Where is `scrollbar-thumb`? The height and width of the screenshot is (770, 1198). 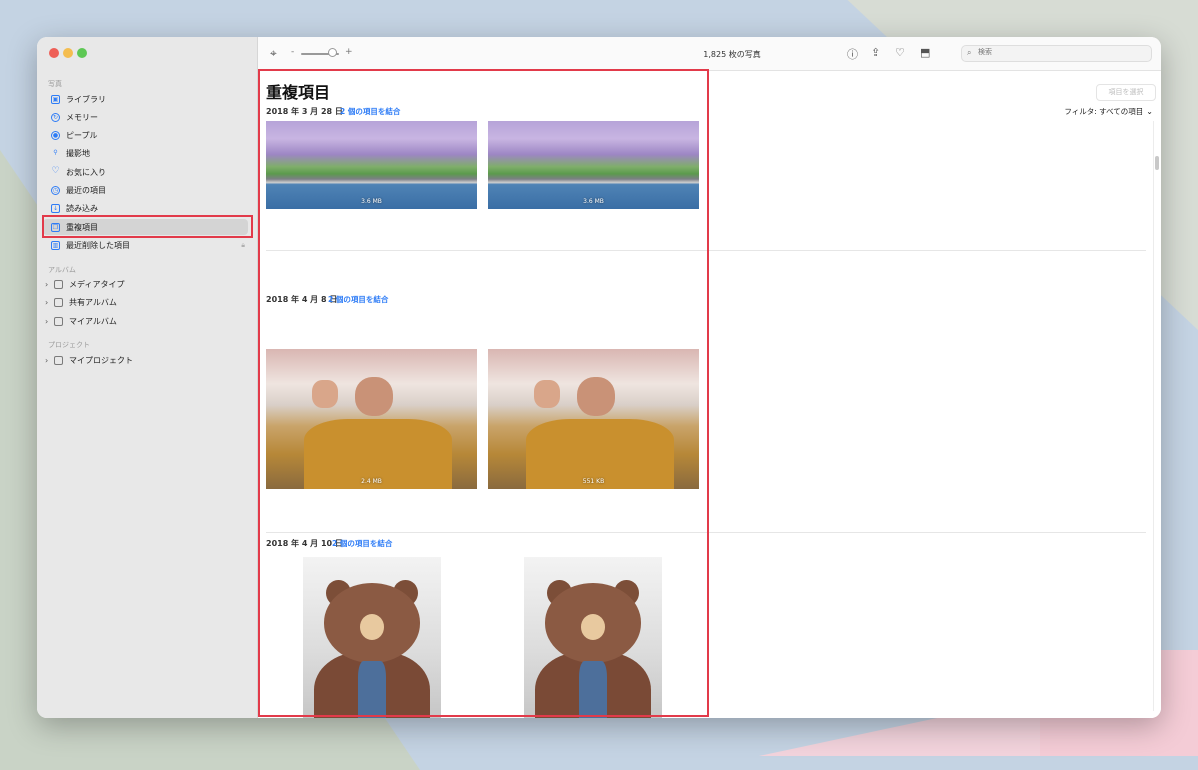 scrollbar-thumb is located at coordinates (1157, 163).